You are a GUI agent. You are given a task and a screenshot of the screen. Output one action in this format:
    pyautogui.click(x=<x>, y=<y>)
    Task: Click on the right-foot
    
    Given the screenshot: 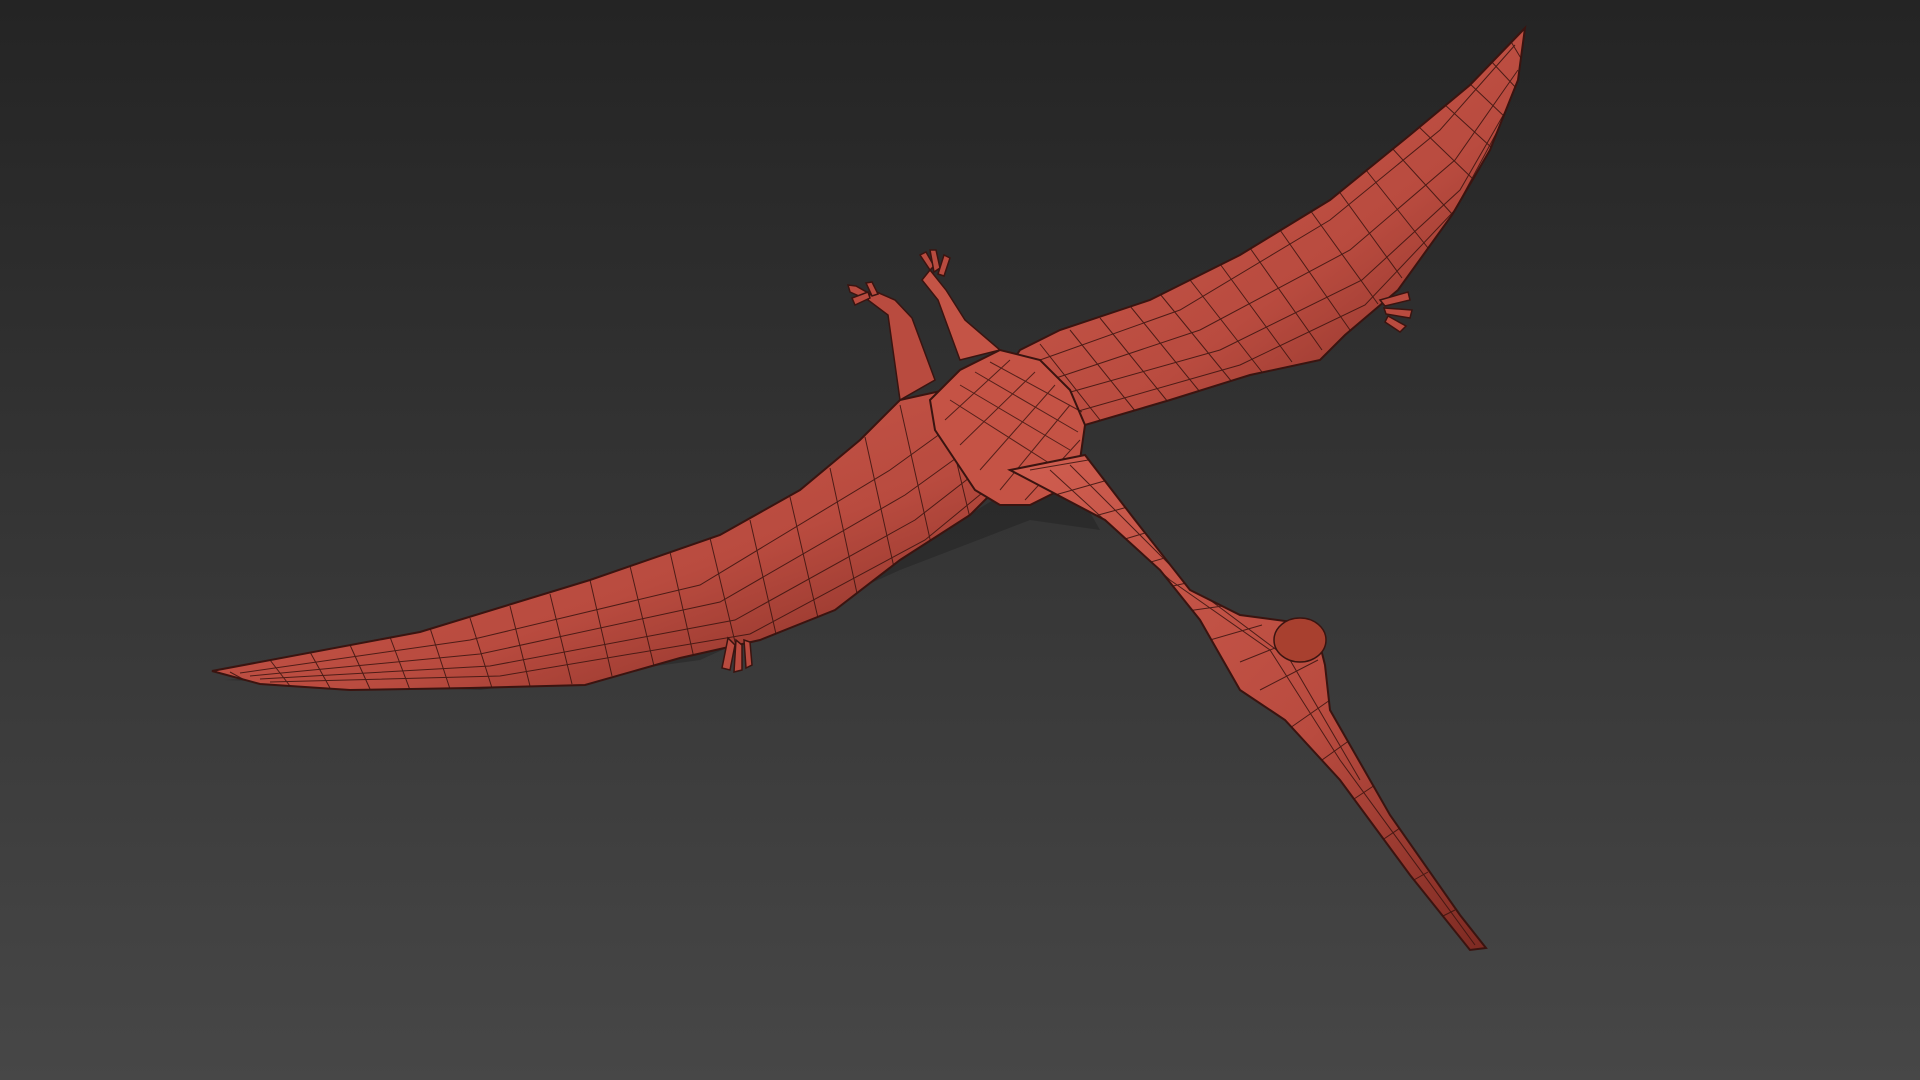 What is the action you would take?
    pyautogui.click(x=934, y=263)
    